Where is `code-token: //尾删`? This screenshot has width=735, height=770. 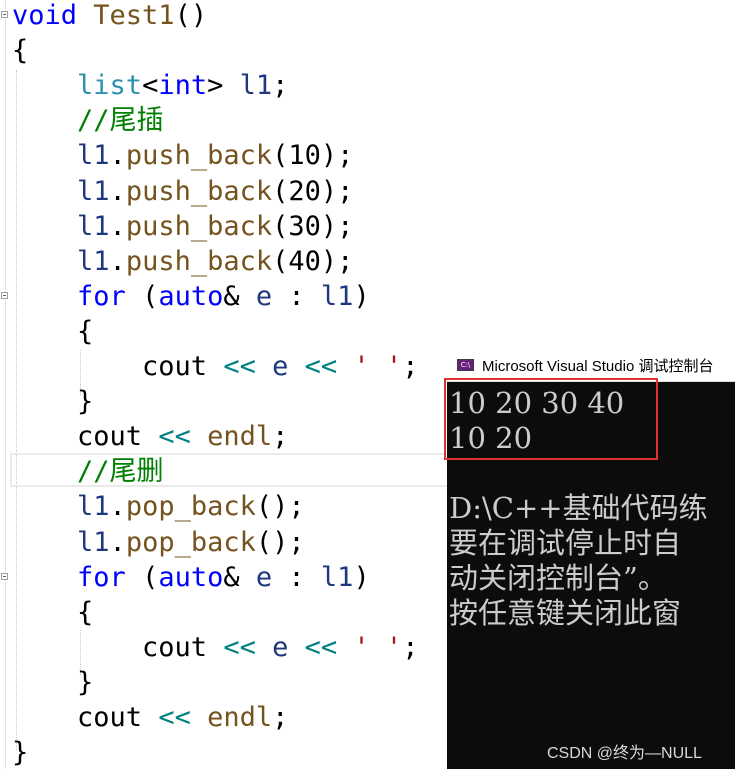 code-token: //尾删 is located at coordinates (120, 472).